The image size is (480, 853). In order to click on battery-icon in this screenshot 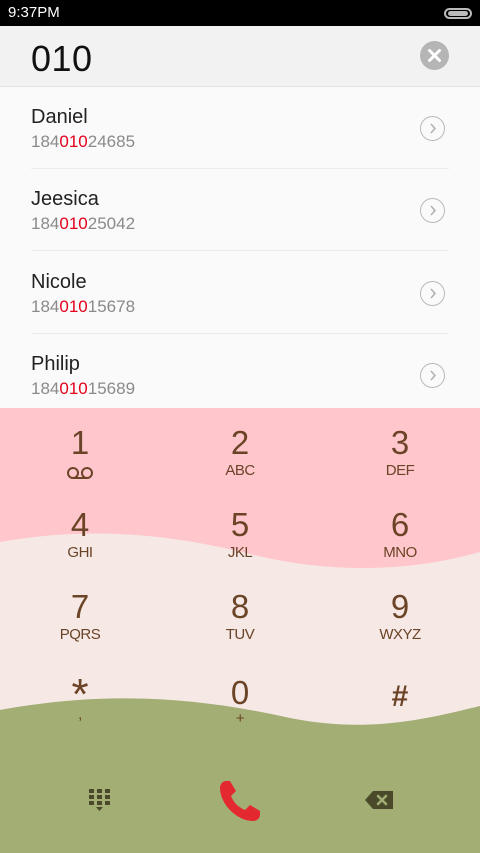, I will do `click(458, 13)`.